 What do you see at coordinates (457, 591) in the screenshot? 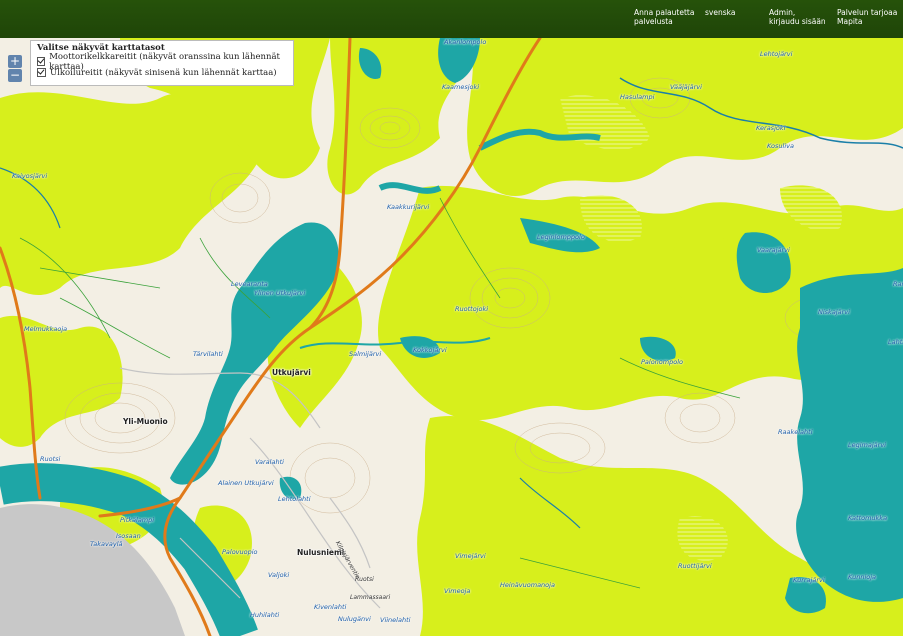
I see `map-label: Vimeoja` at bounding box center [457, 591].